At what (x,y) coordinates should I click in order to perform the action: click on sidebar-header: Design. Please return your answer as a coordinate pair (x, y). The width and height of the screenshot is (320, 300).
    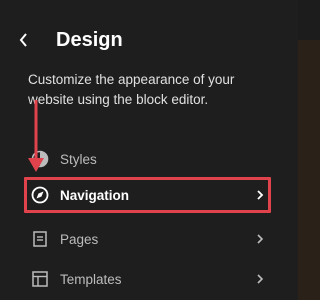
    Looking at the image, I should click on (70, 40).